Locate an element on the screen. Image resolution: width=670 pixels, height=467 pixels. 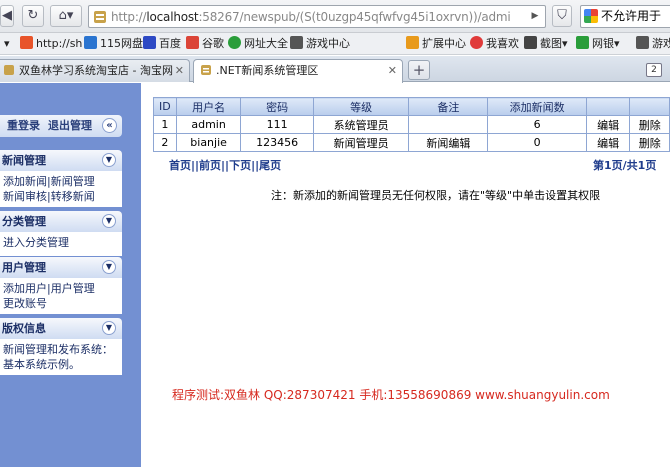
home-button: ⌂▾ is located at coordinates (66, 16).